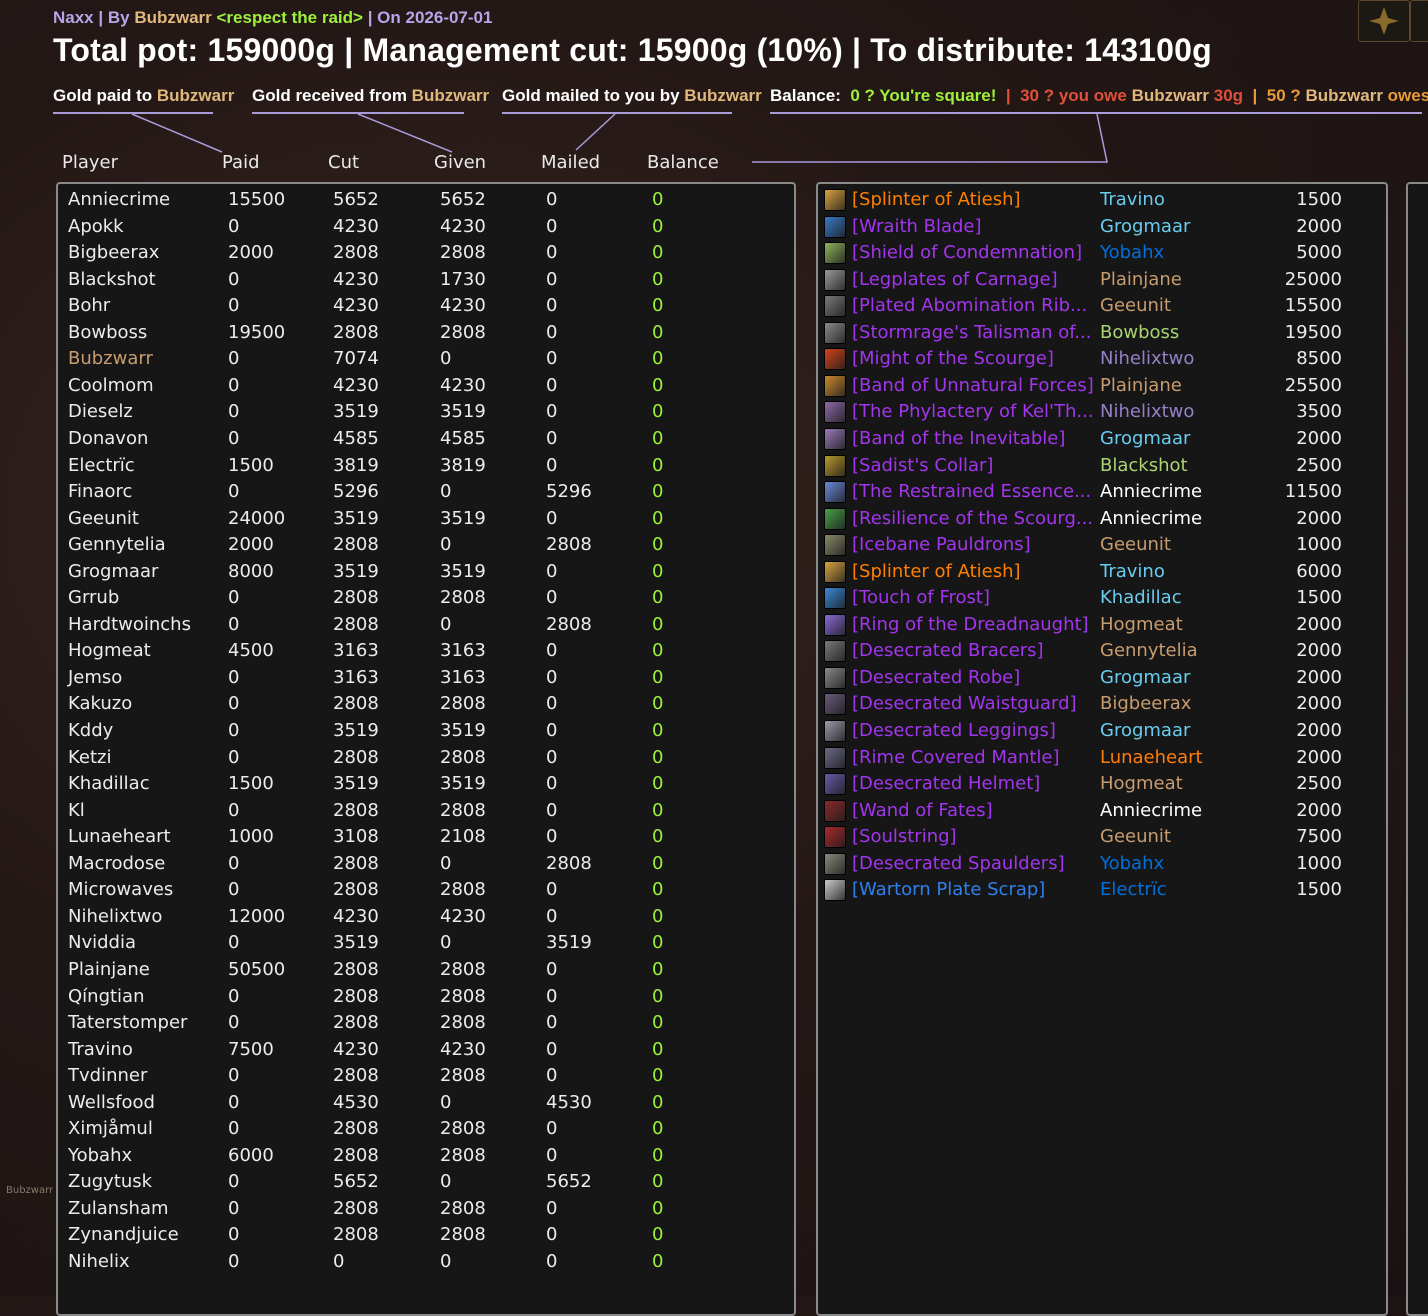  I want to click on col-paid: Paid, so click(241, 162).